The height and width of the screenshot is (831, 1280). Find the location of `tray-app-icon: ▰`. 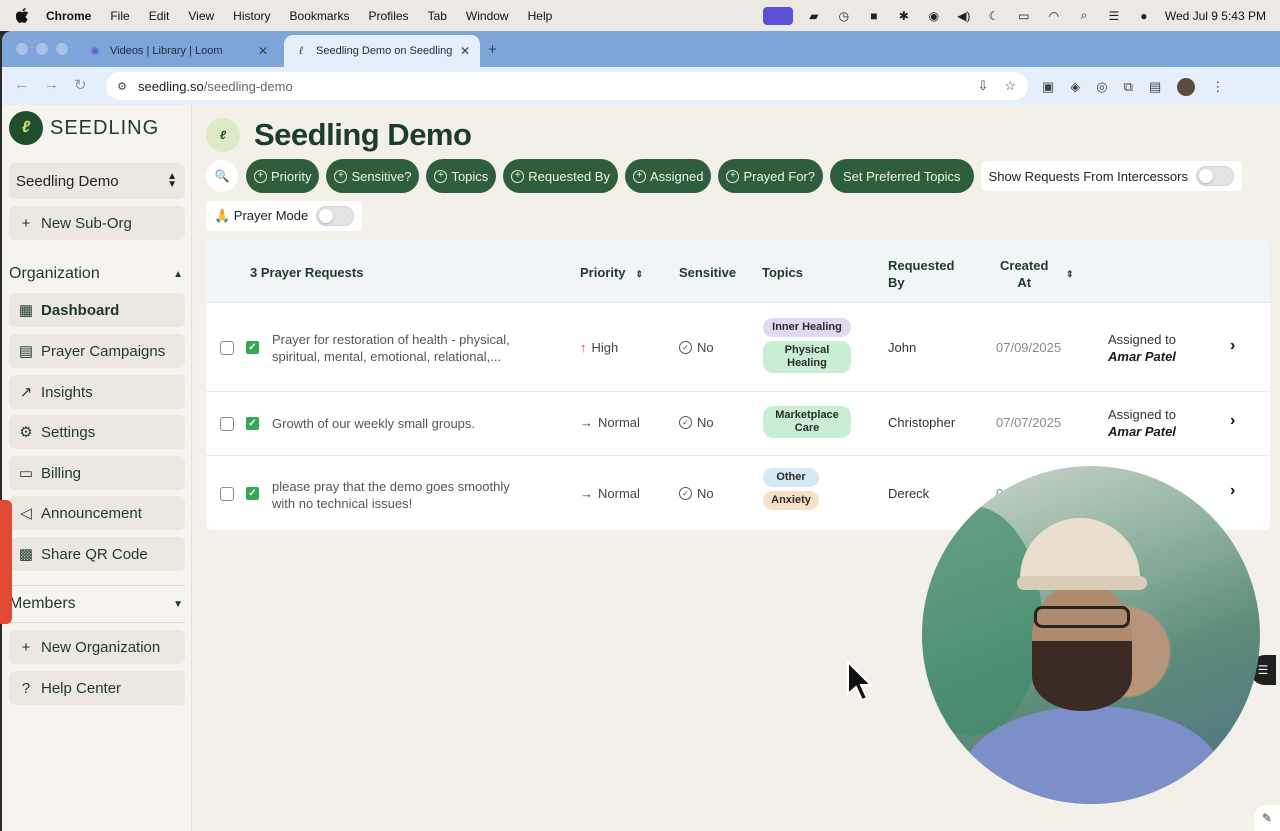

tray-app-icon: ▰ is located at coordinates (814, 16).